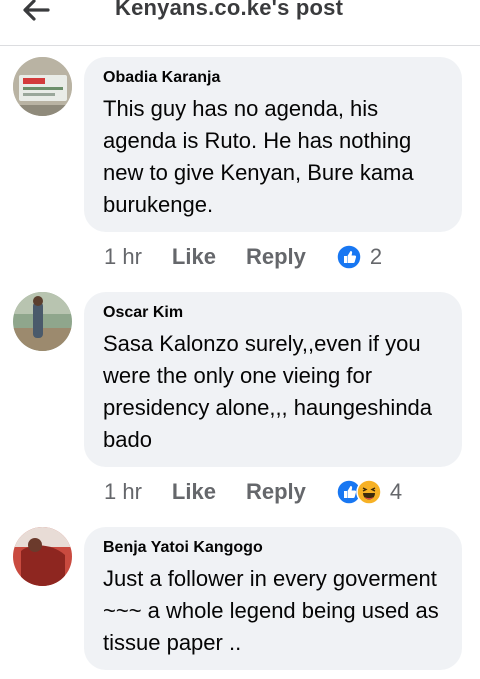 Image resolution: width=480 pixels, height=679 pixels. What do you see at coordinates (273, 78) in the screenshot?
I see `comment-author: Obadia Karanja` at bounding box center [273, 78].